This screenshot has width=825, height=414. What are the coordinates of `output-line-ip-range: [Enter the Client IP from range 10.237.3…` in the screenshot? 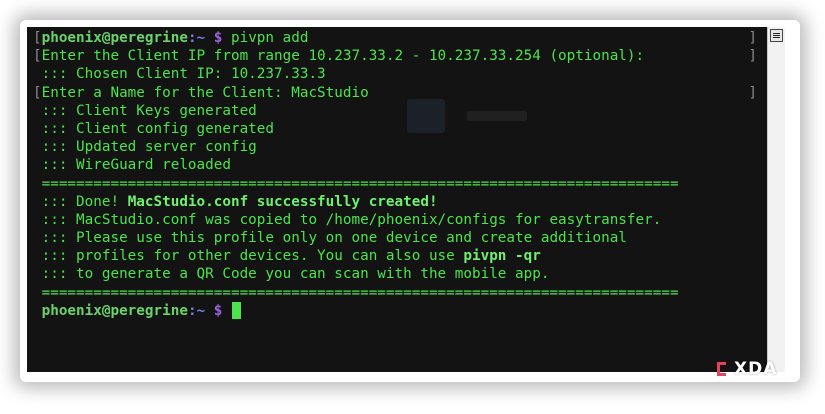 It's located at (395, 56).